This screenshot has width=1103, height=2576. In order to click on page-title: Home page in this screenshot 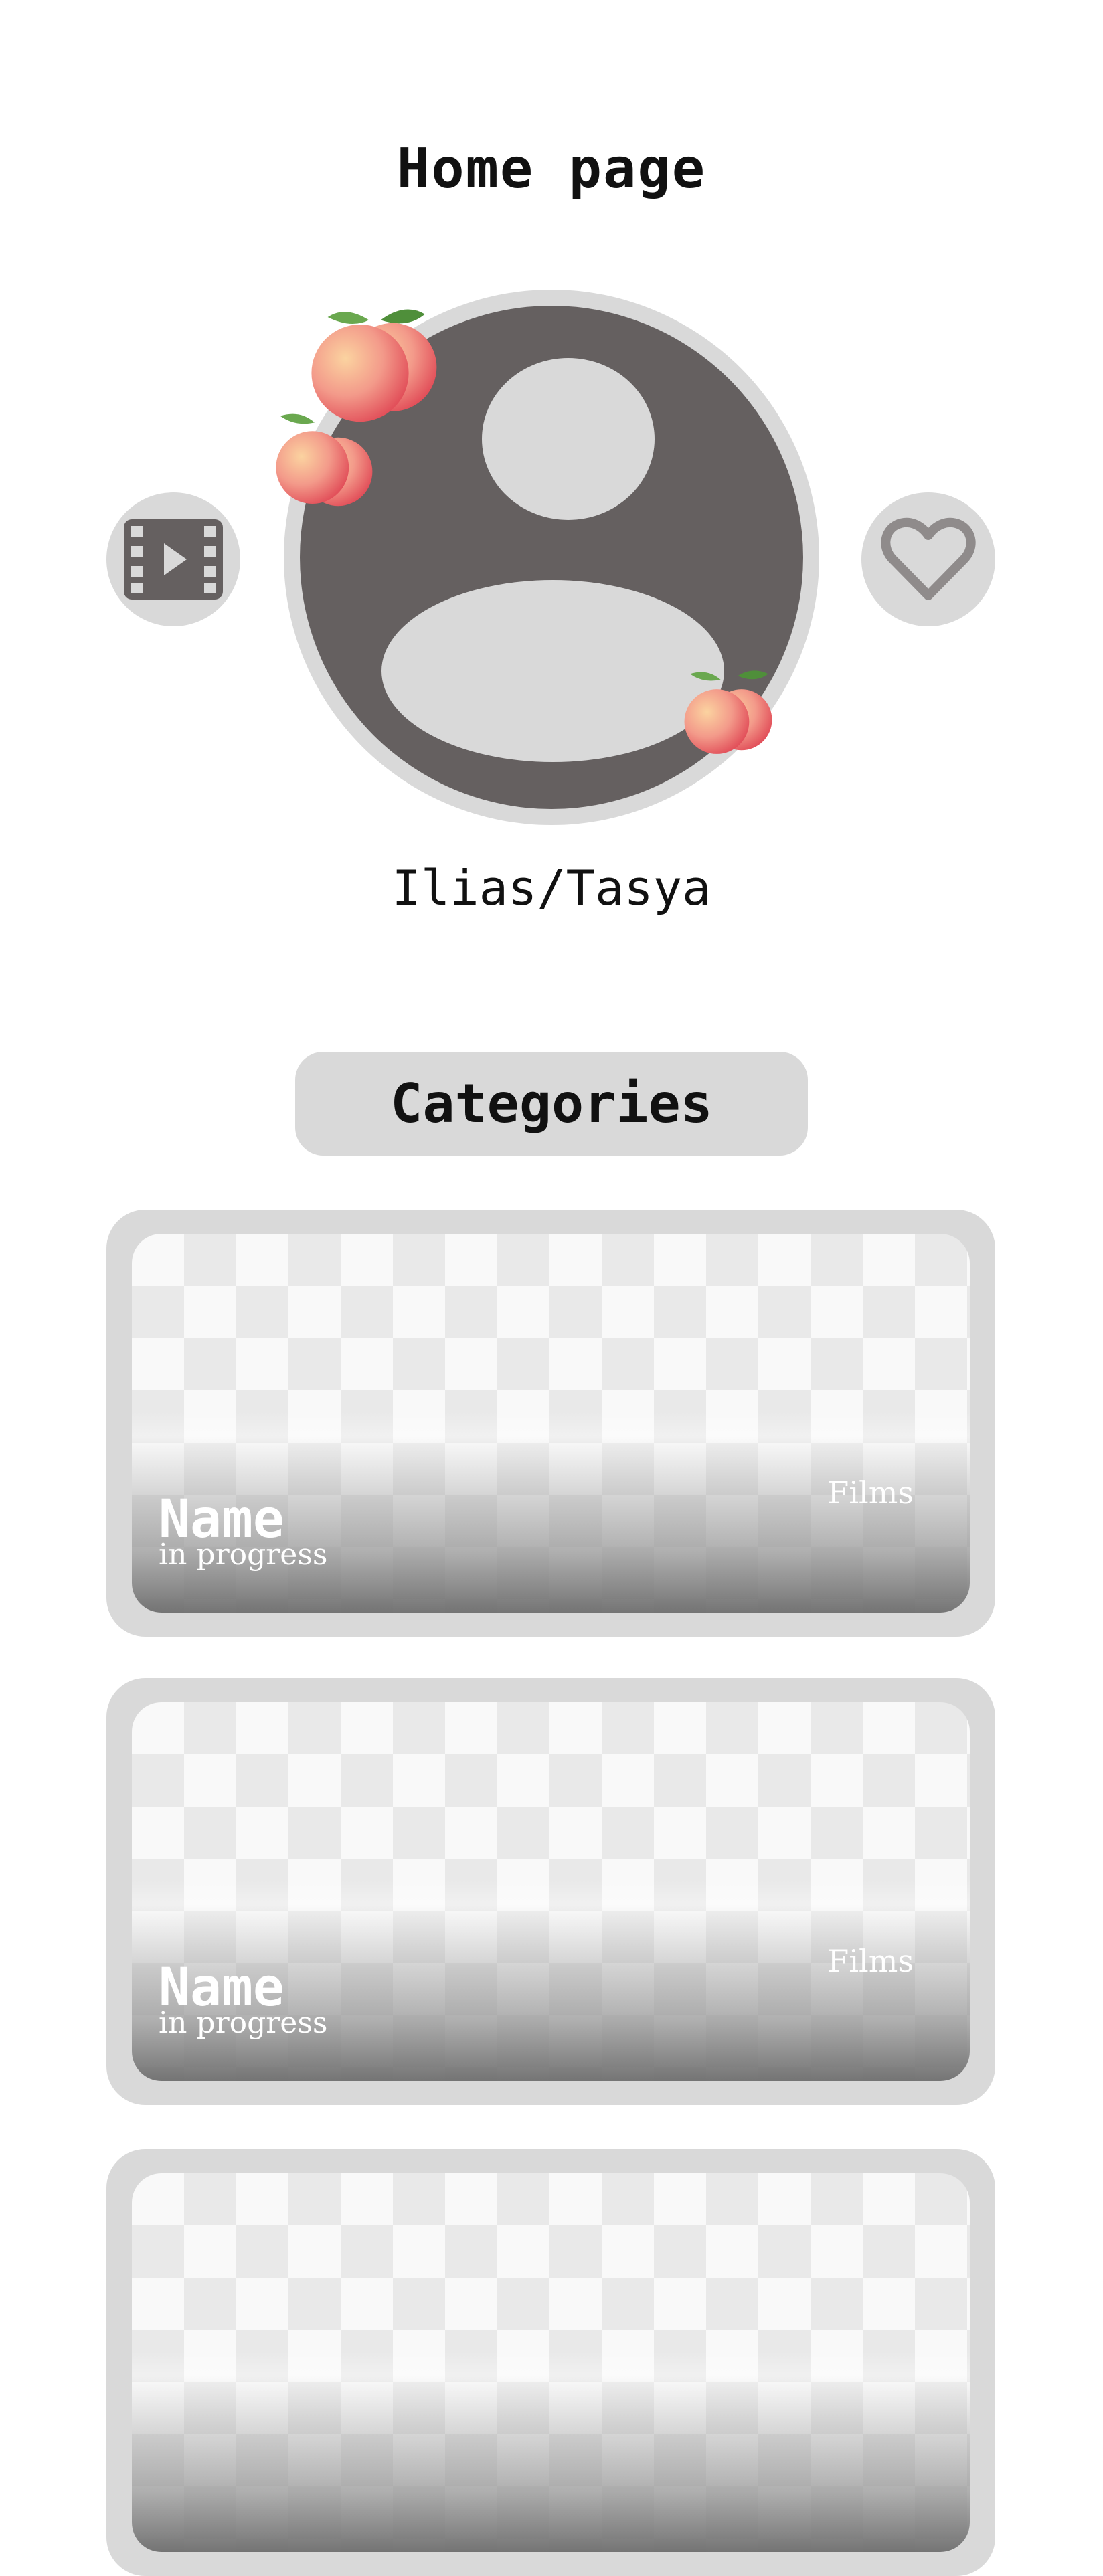, I will do `click(551, 169)`.